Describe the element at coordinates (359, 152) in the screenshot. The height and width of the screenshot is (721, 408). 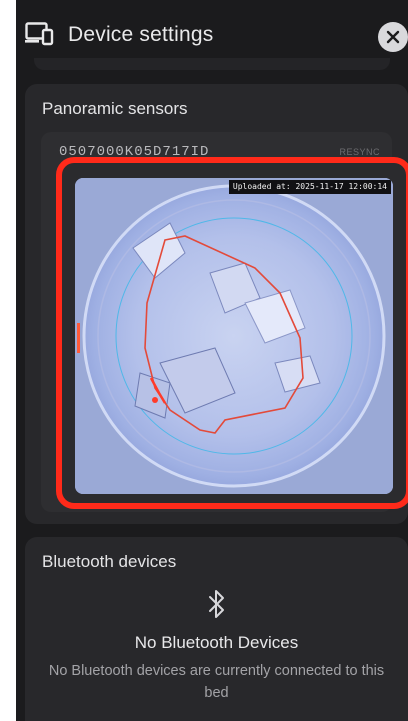
I see `sensor-status: RESYNC` at that location.